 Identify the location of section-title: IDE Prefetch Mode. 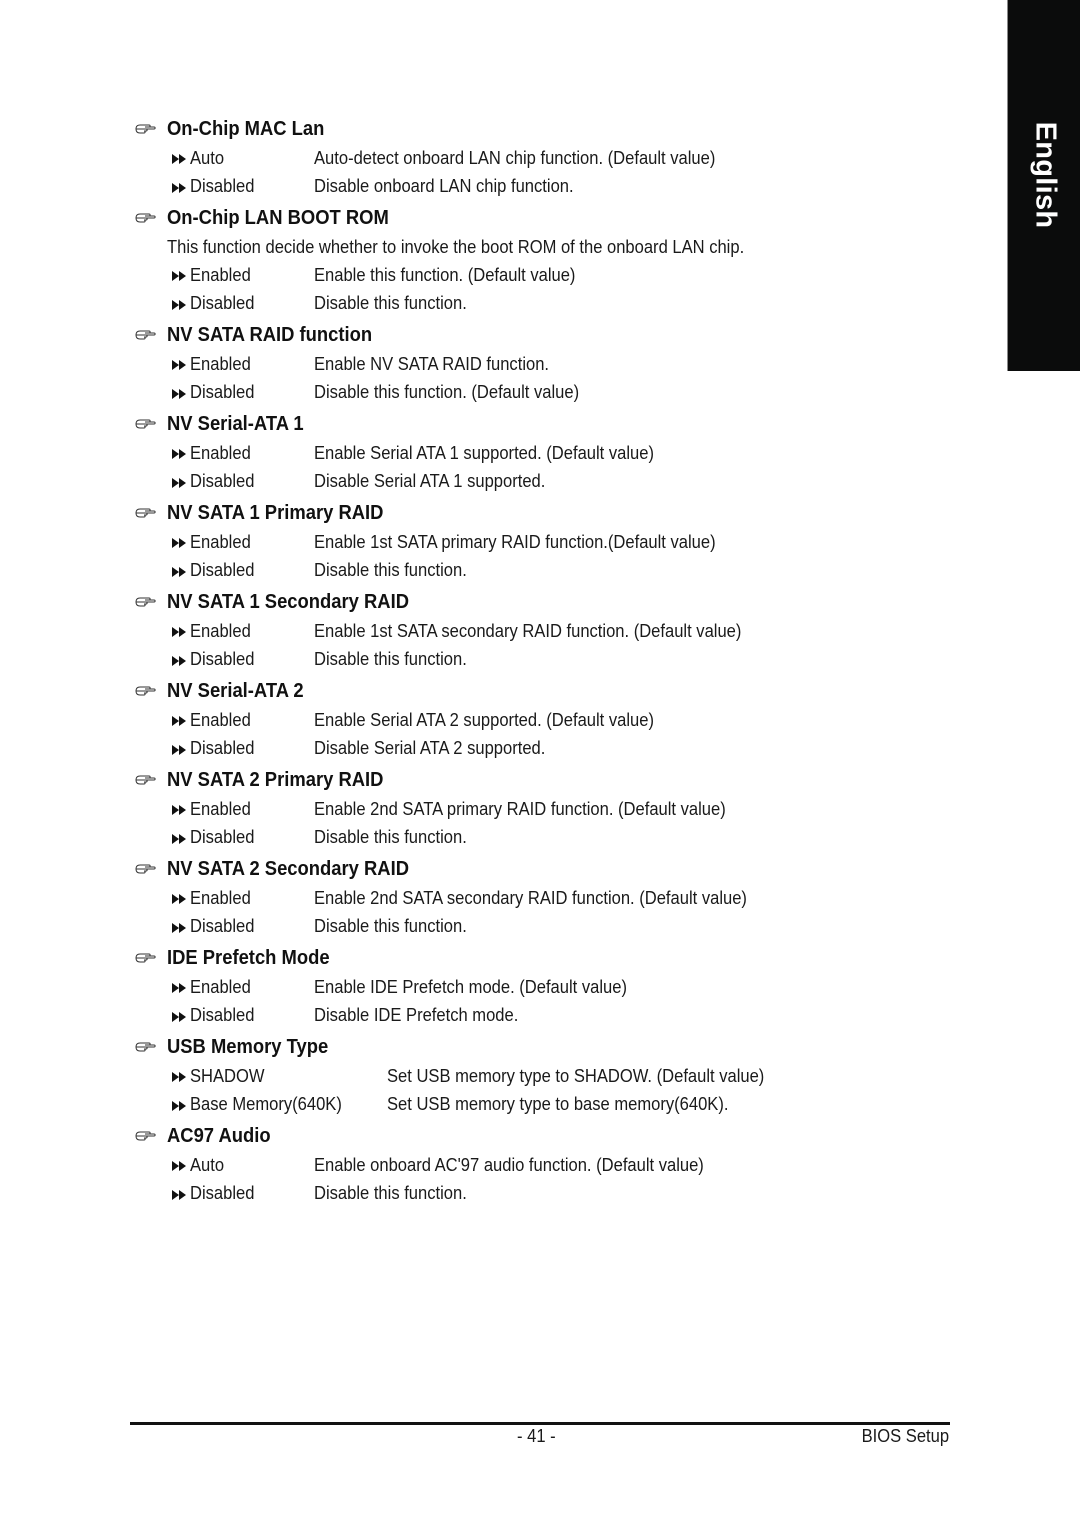
(248, 957).